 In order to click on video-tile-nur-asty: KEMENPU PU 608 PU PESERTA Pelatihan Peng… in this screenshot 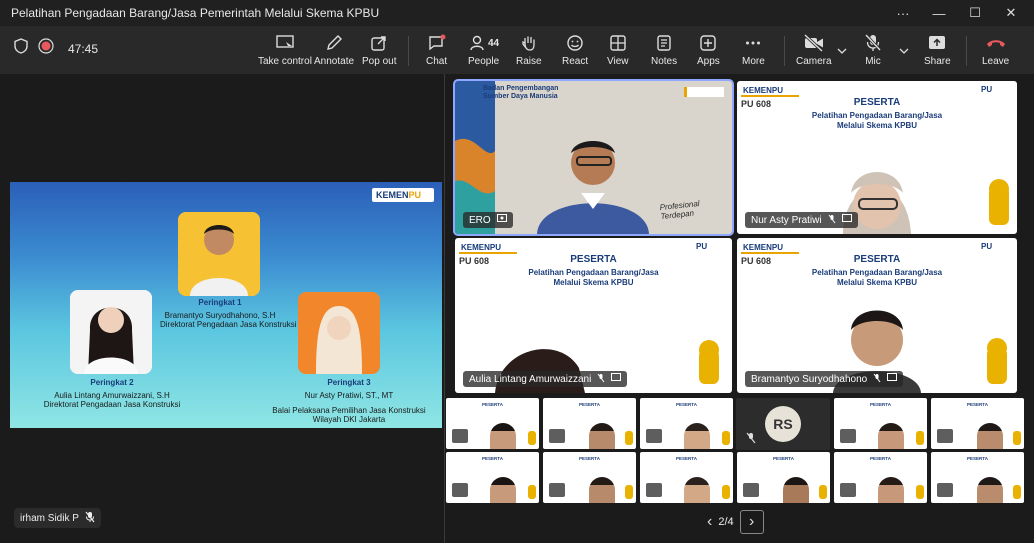, I will do `click(877, 157)`.